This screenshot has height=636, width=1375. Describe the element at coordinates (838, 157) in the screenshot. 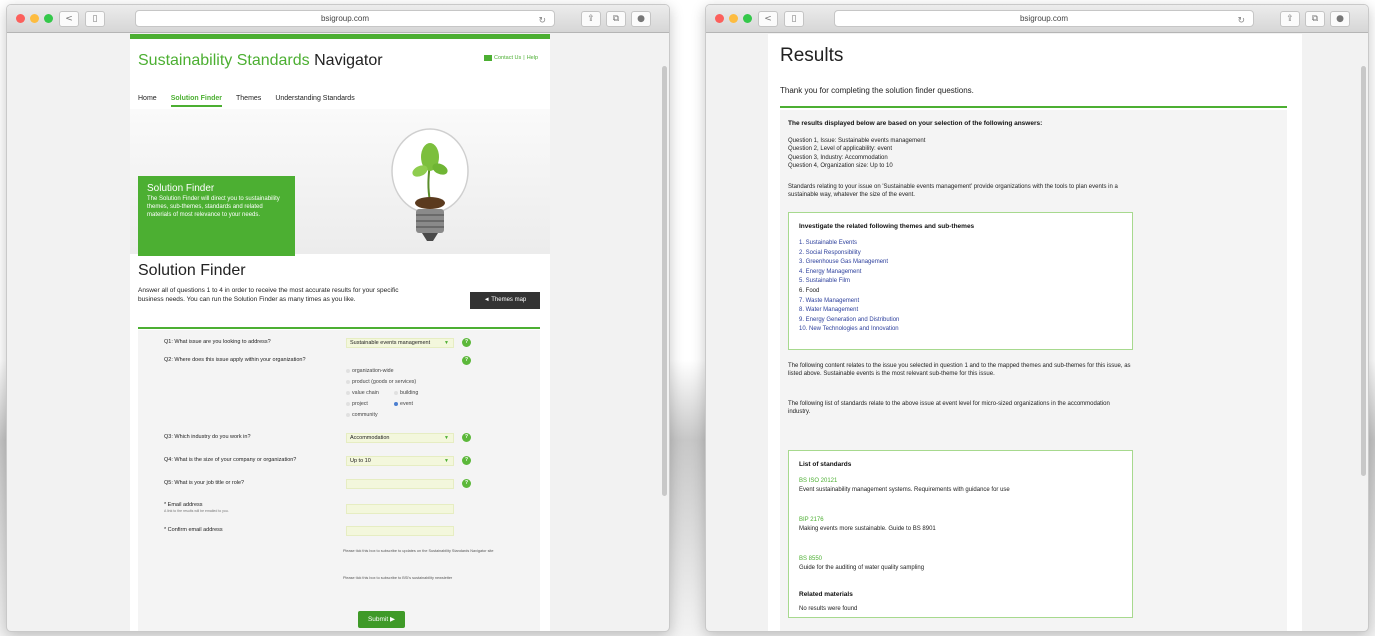

I see `answer-line: Question 3, Industry: Accommodation` at that location.